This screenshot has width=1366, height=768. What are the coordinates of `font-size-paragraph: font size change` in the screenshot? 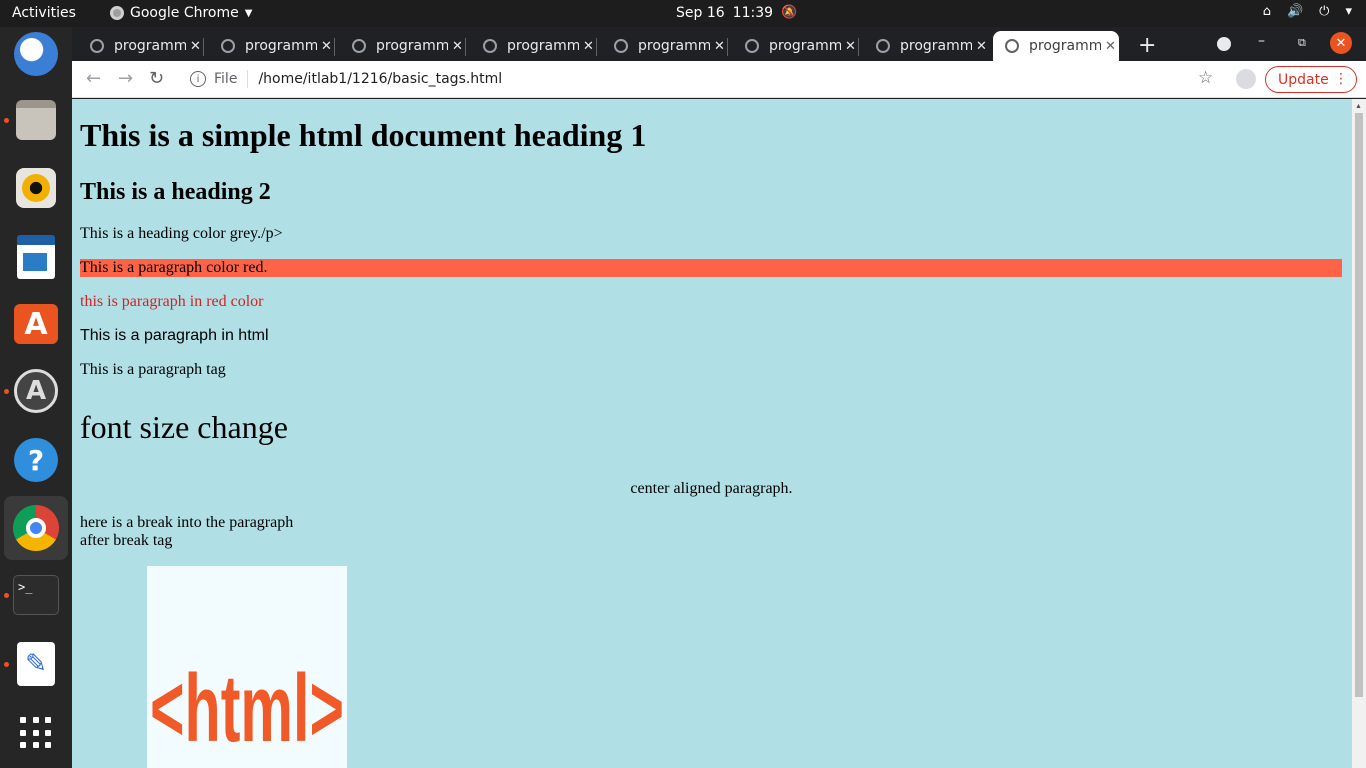 It's located at (184, 427).